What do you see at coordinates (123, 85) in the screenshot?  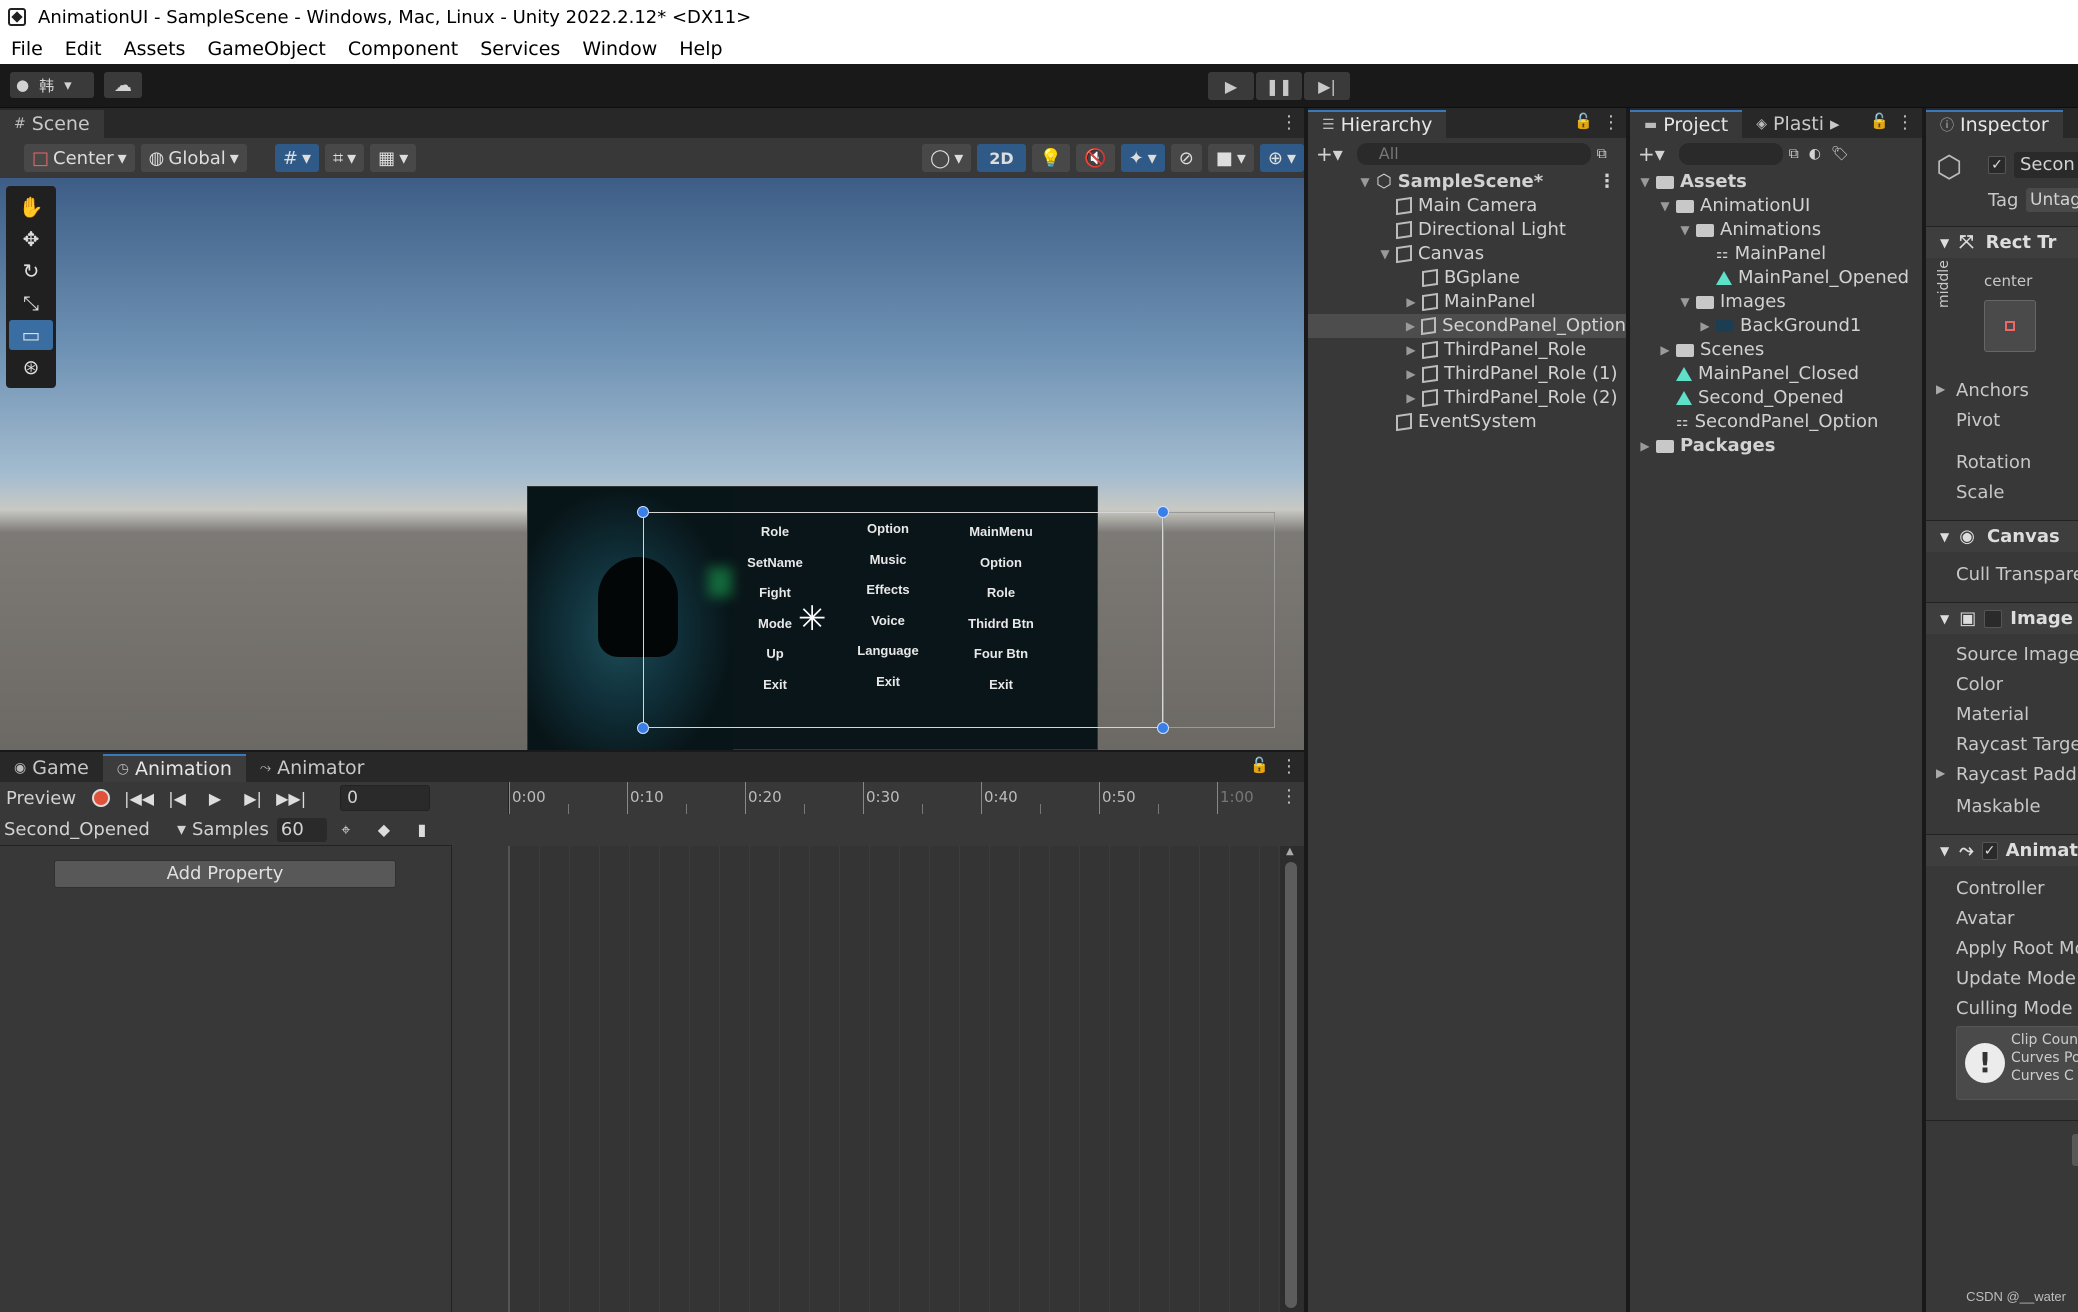 I see `cloud-button: ☁` at bounding box center [123, 85].